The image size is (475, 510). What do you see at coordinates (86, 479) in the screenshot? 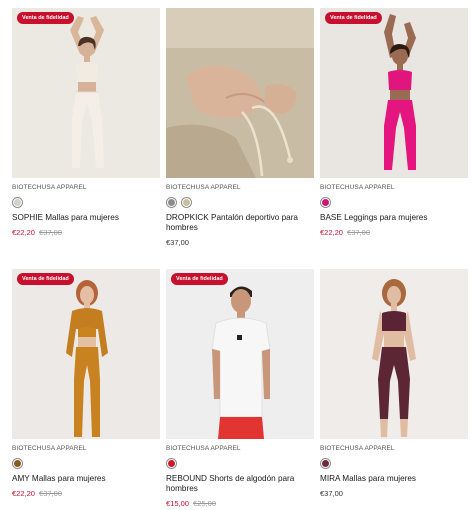
I see `product-name: AMY Mallas para mujeres` at bounding box center [86, 479].